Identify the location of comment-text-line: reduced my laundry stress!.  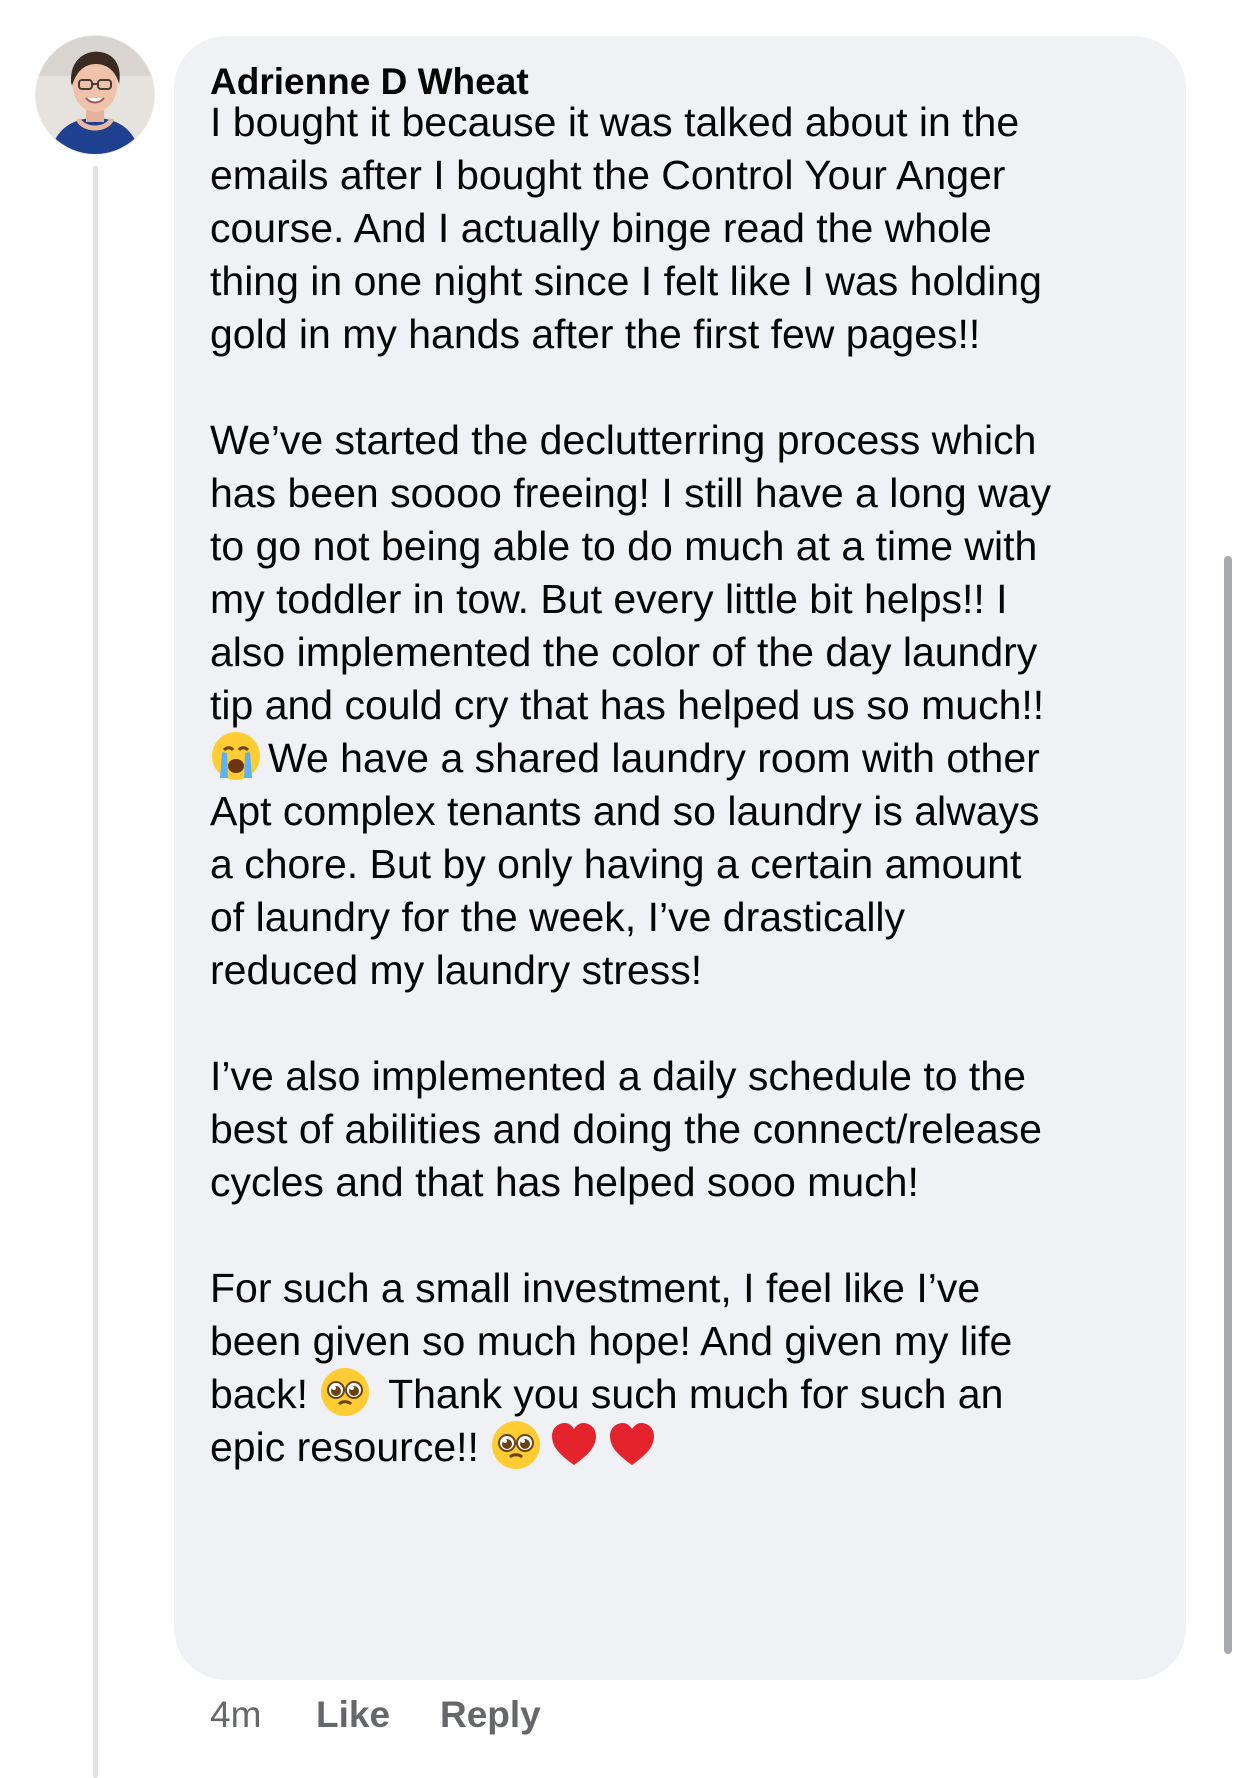
(456, 970).